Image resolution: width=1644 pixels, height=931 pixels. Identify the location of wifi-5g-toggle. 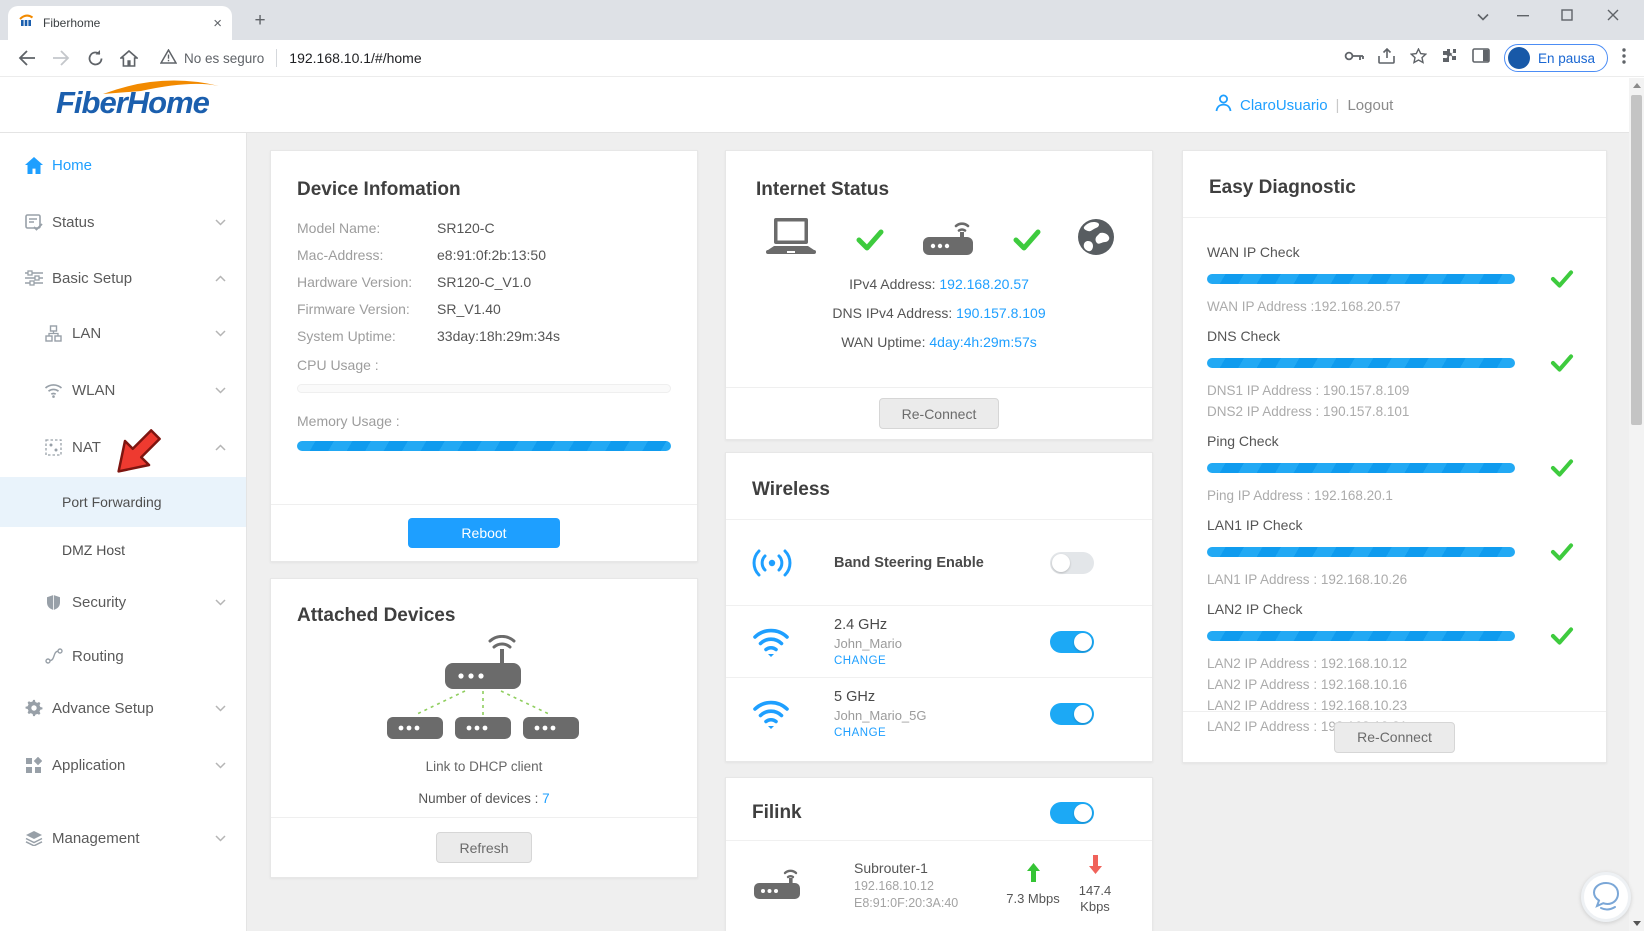
(1072, 713).